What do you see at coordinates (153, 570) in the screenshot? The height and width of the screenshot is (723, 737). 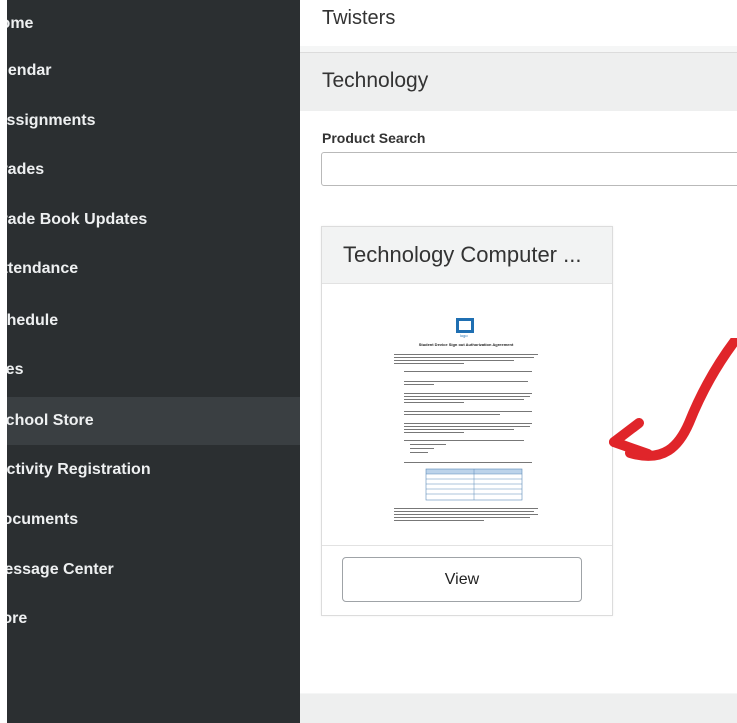 I see `sidebar-item-message-center: Message Center` at bounding box center [153, 570].